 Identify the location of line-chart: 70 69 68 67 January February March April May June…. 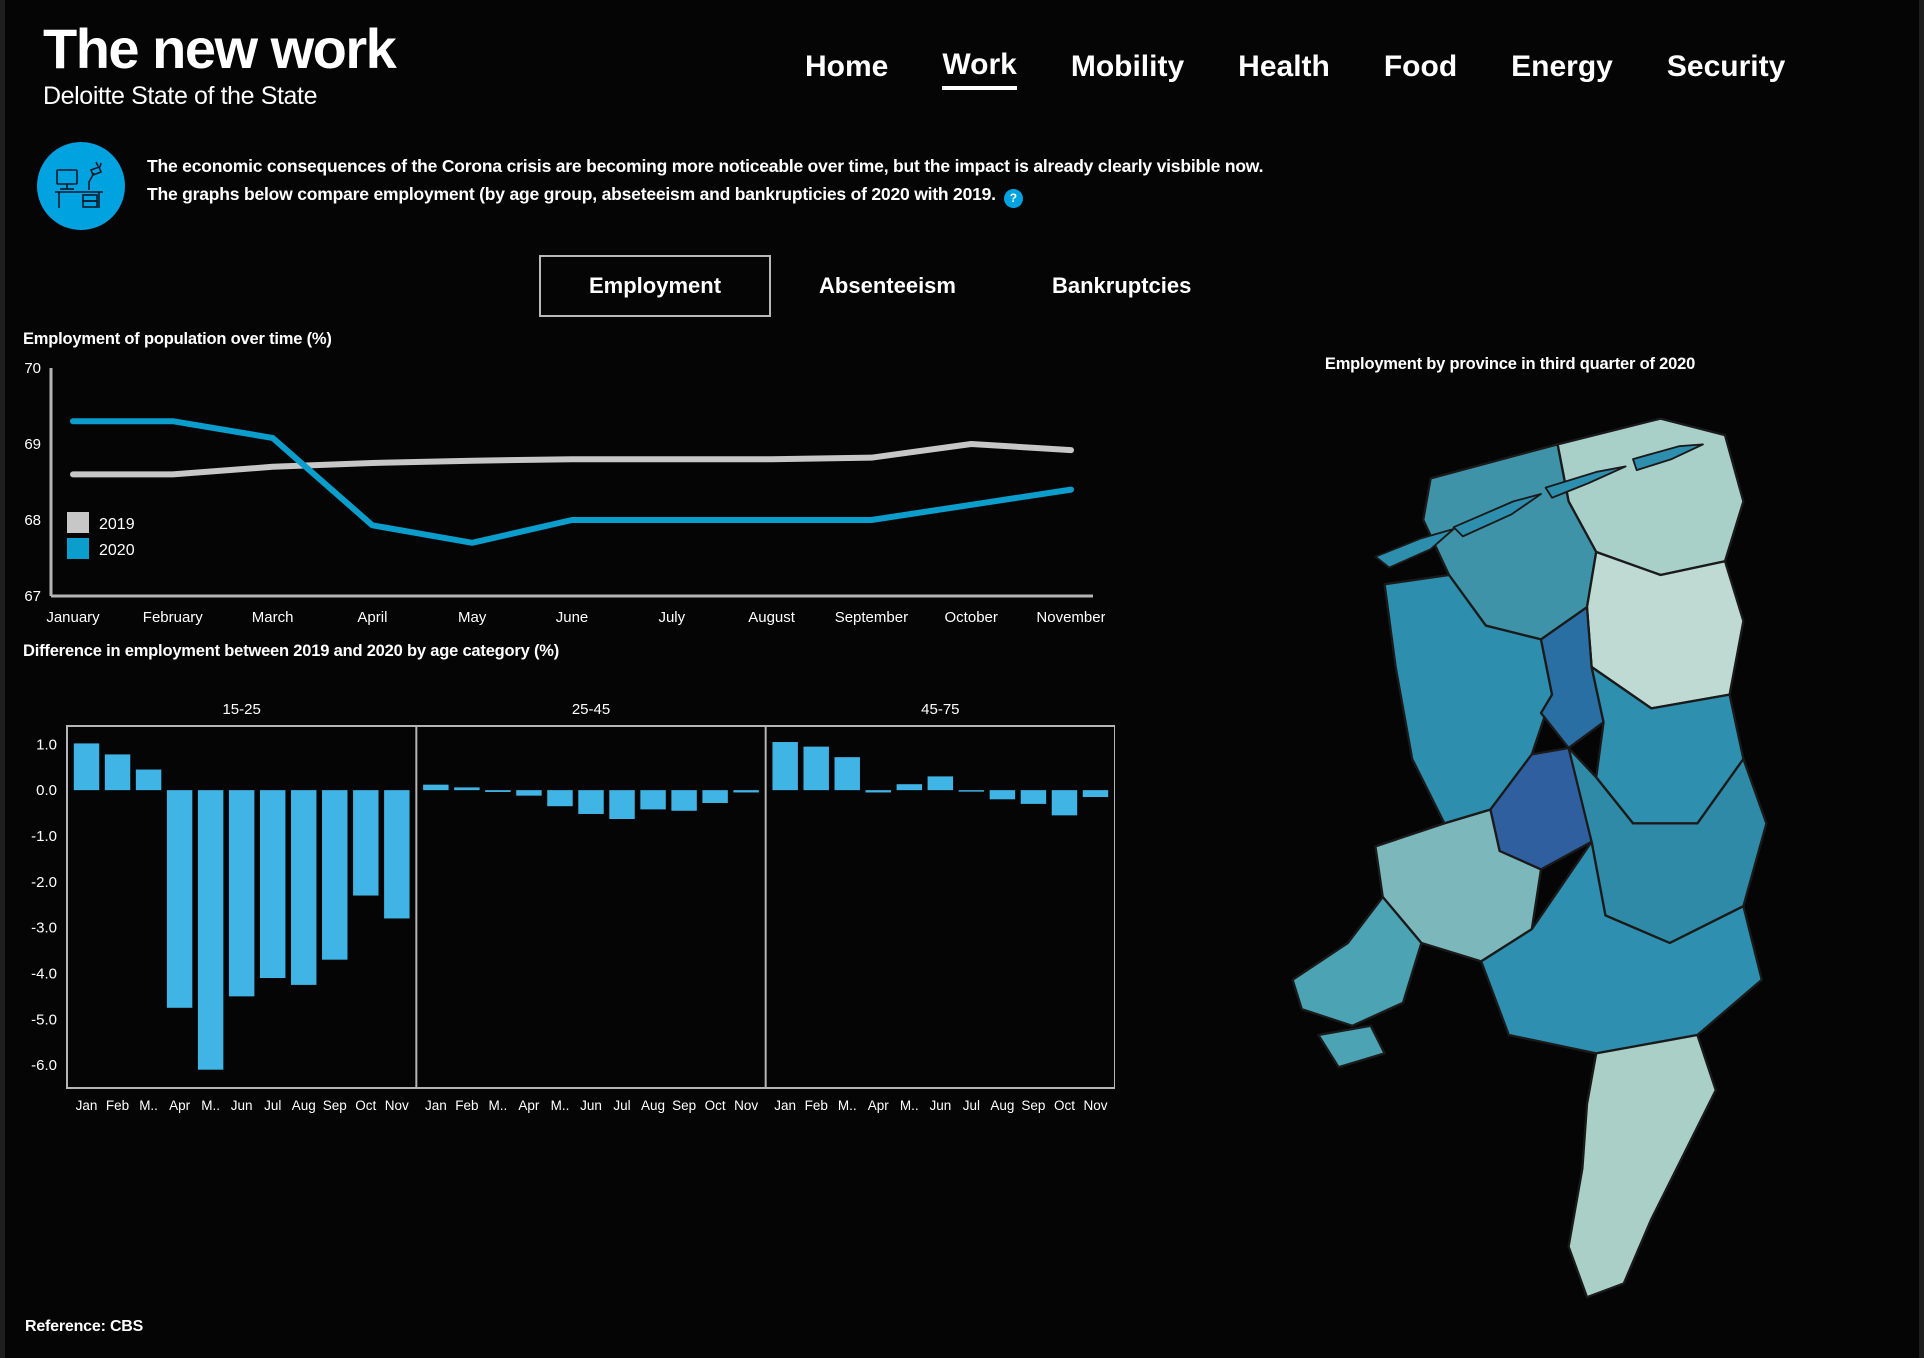
(555, 496).